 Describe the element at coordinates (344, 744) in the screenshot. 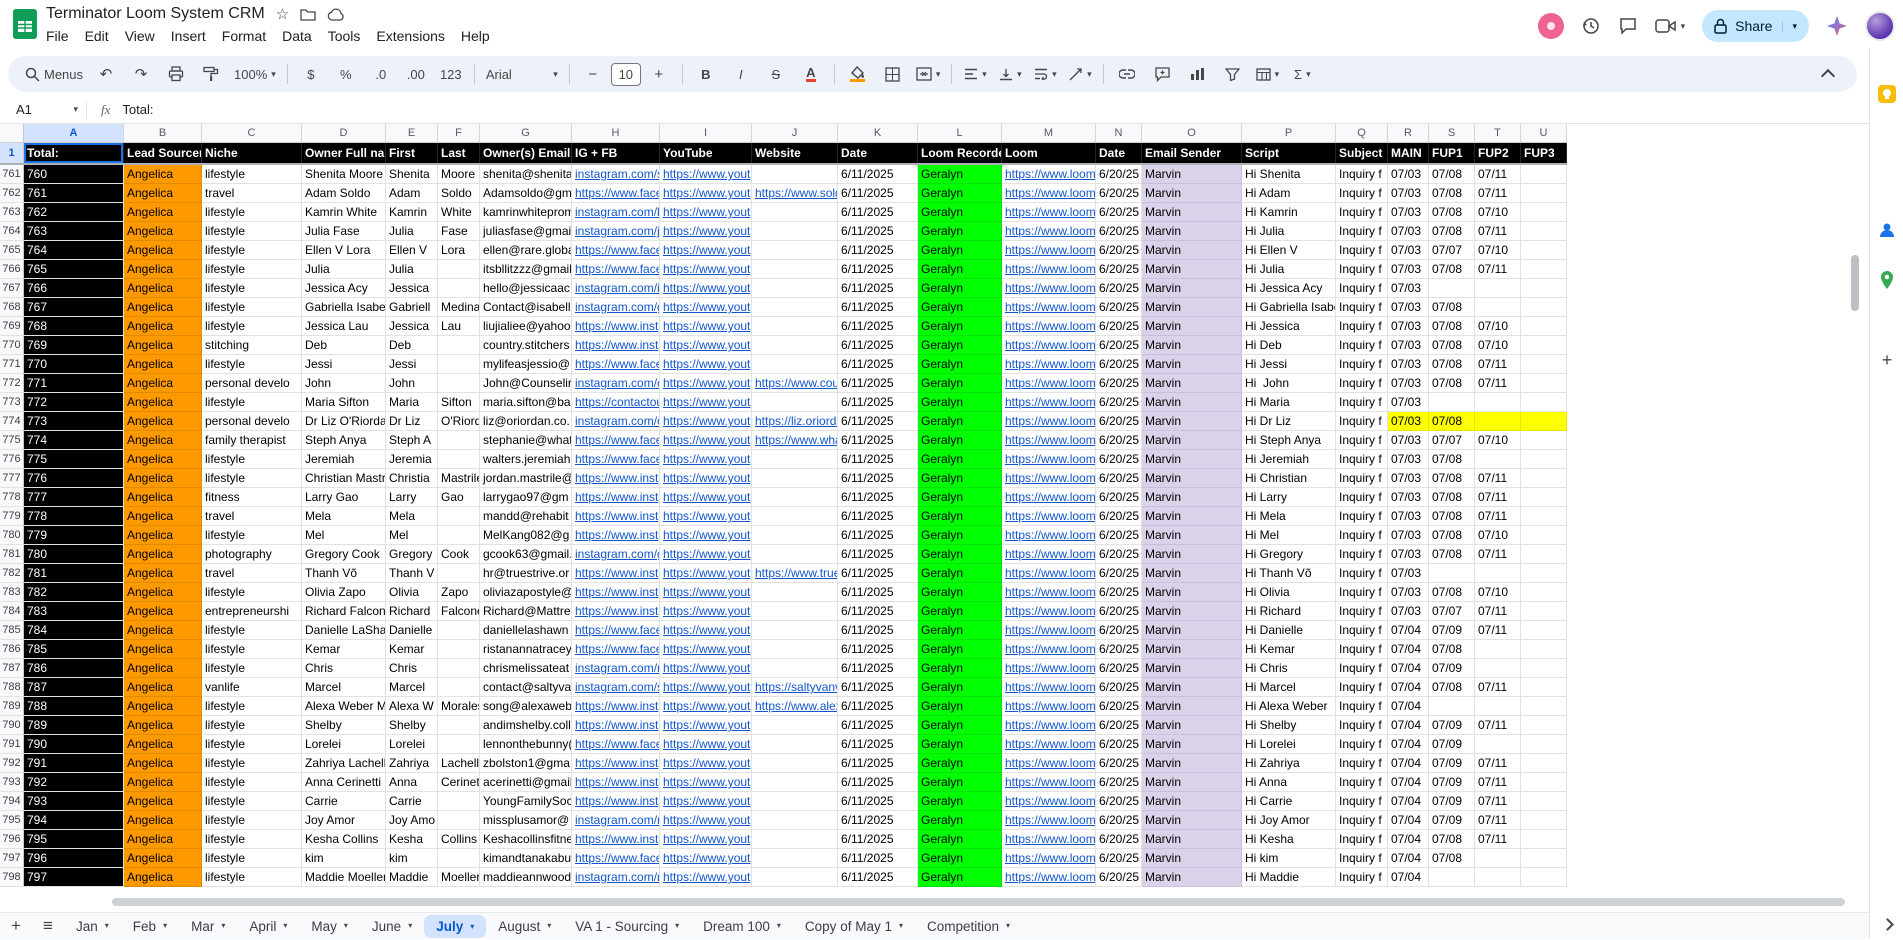

I see `grid-cell: Lorelei` at that location.